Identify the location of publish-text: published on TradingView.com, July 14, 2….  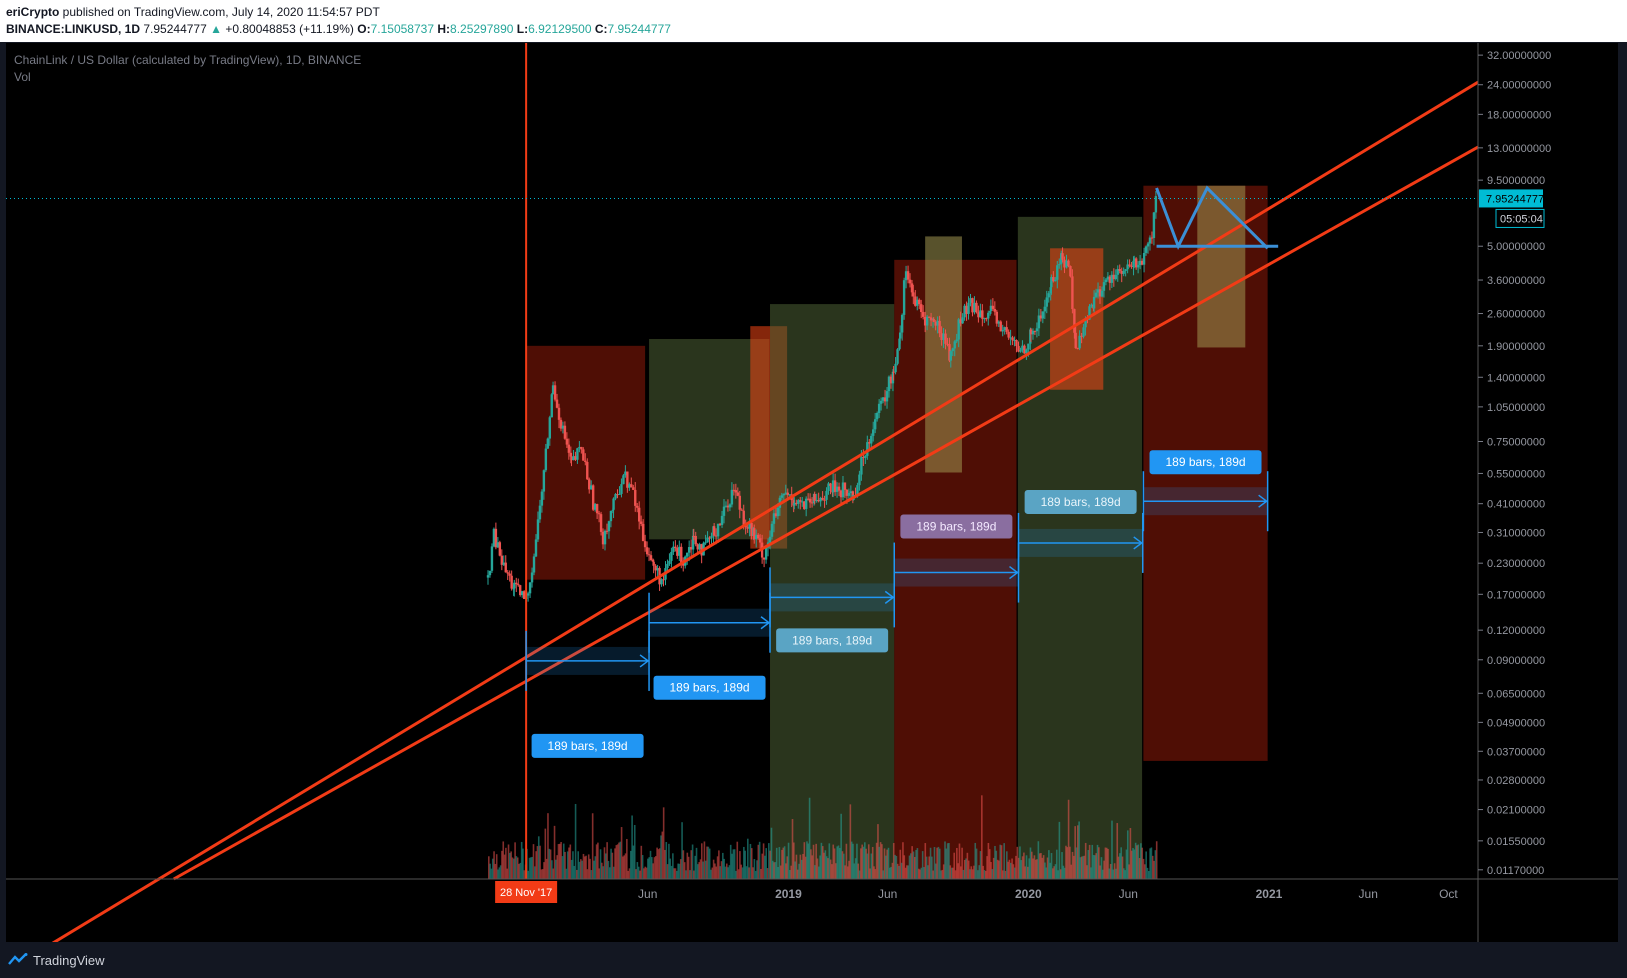
(219, 12).